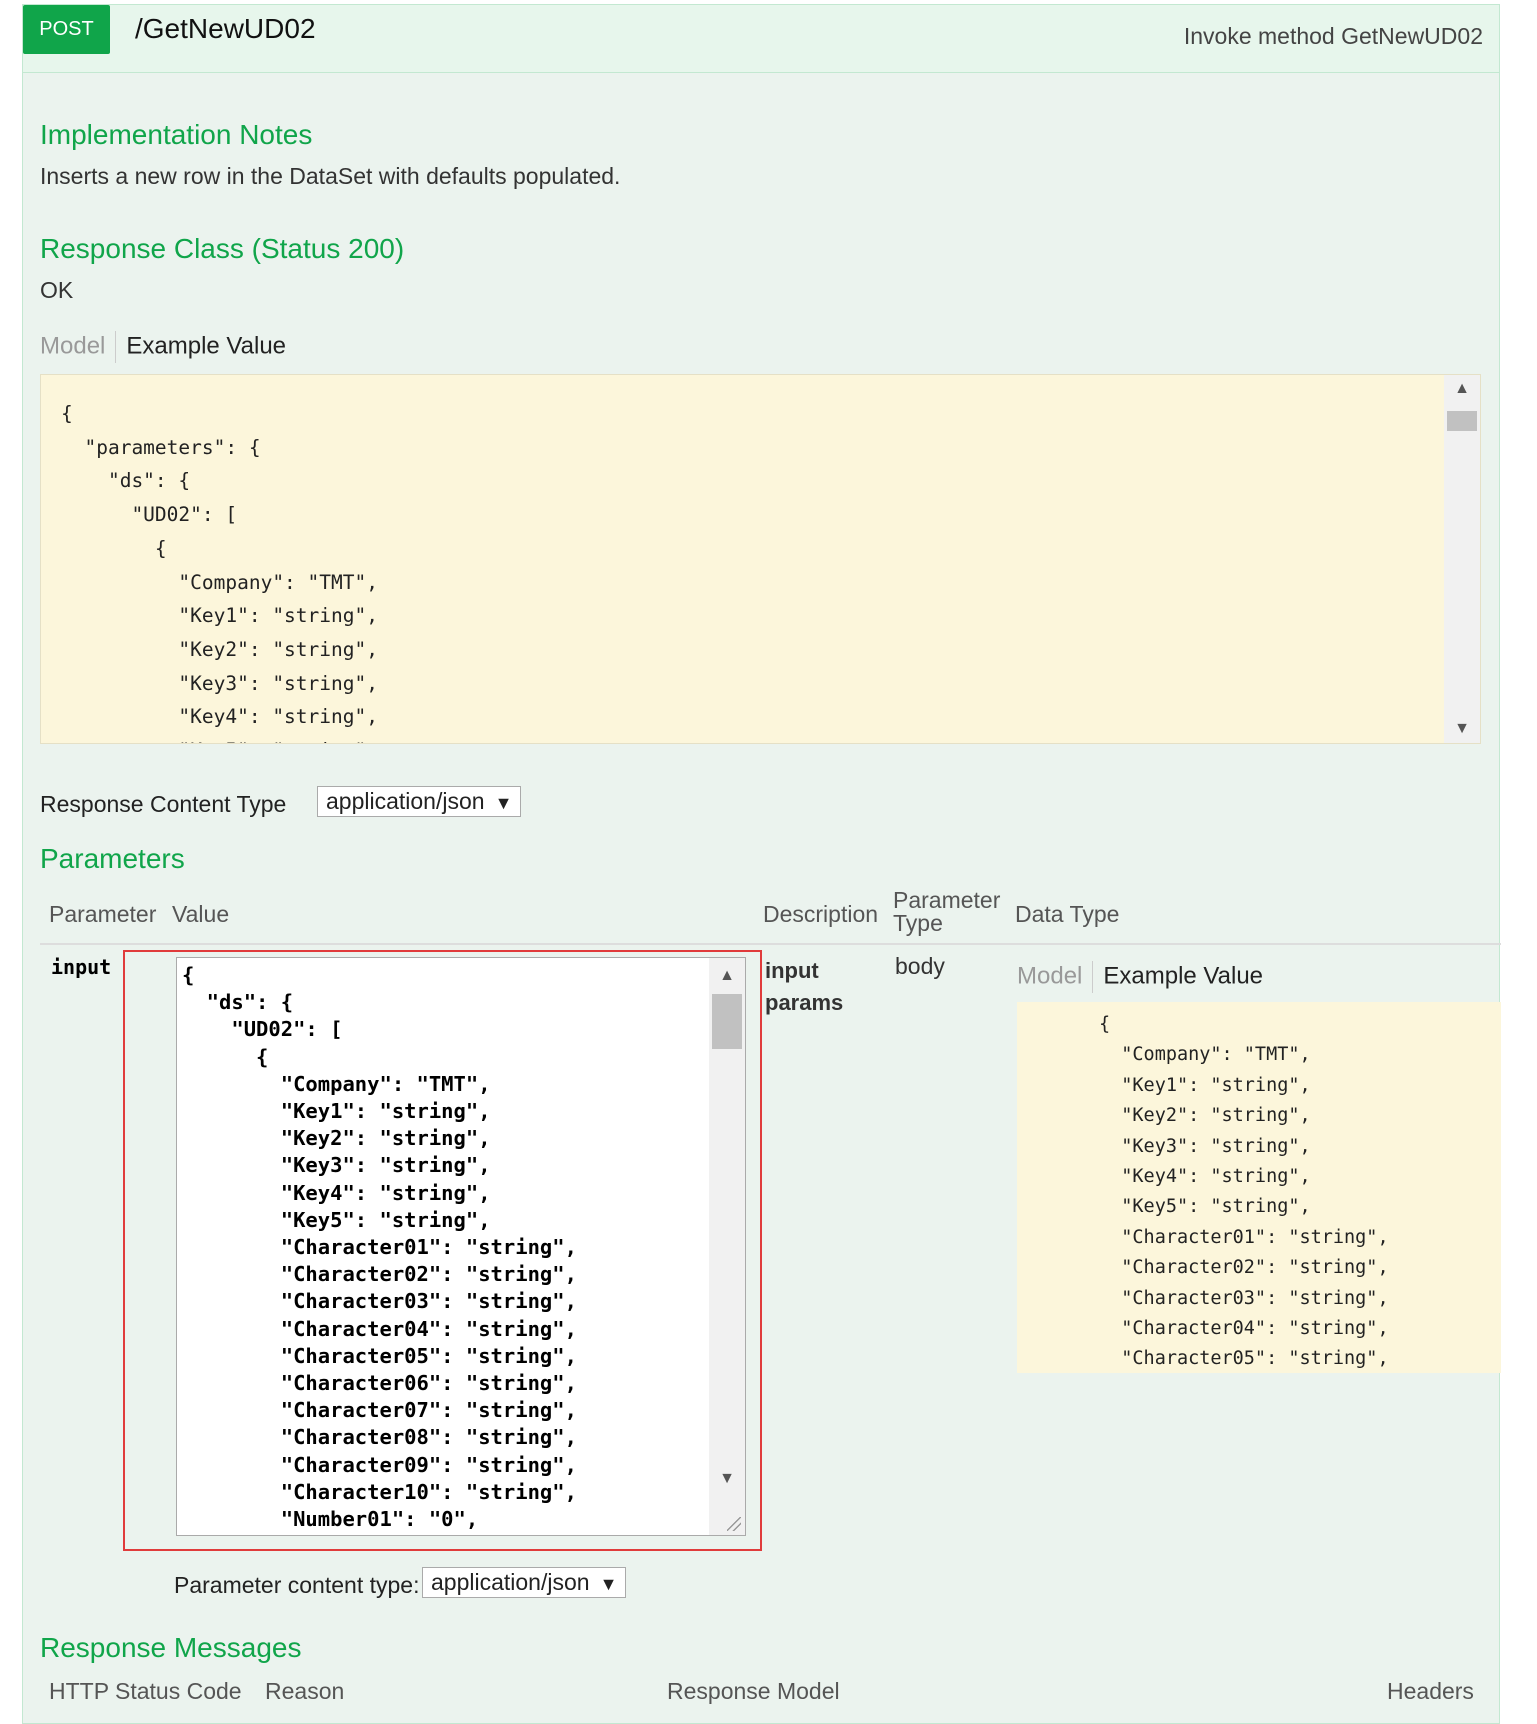 The width and height of the screenshot is (1537, 1724). I want to click on operation-summary: Invoke method GetNewUD02, so click(1333, 36).